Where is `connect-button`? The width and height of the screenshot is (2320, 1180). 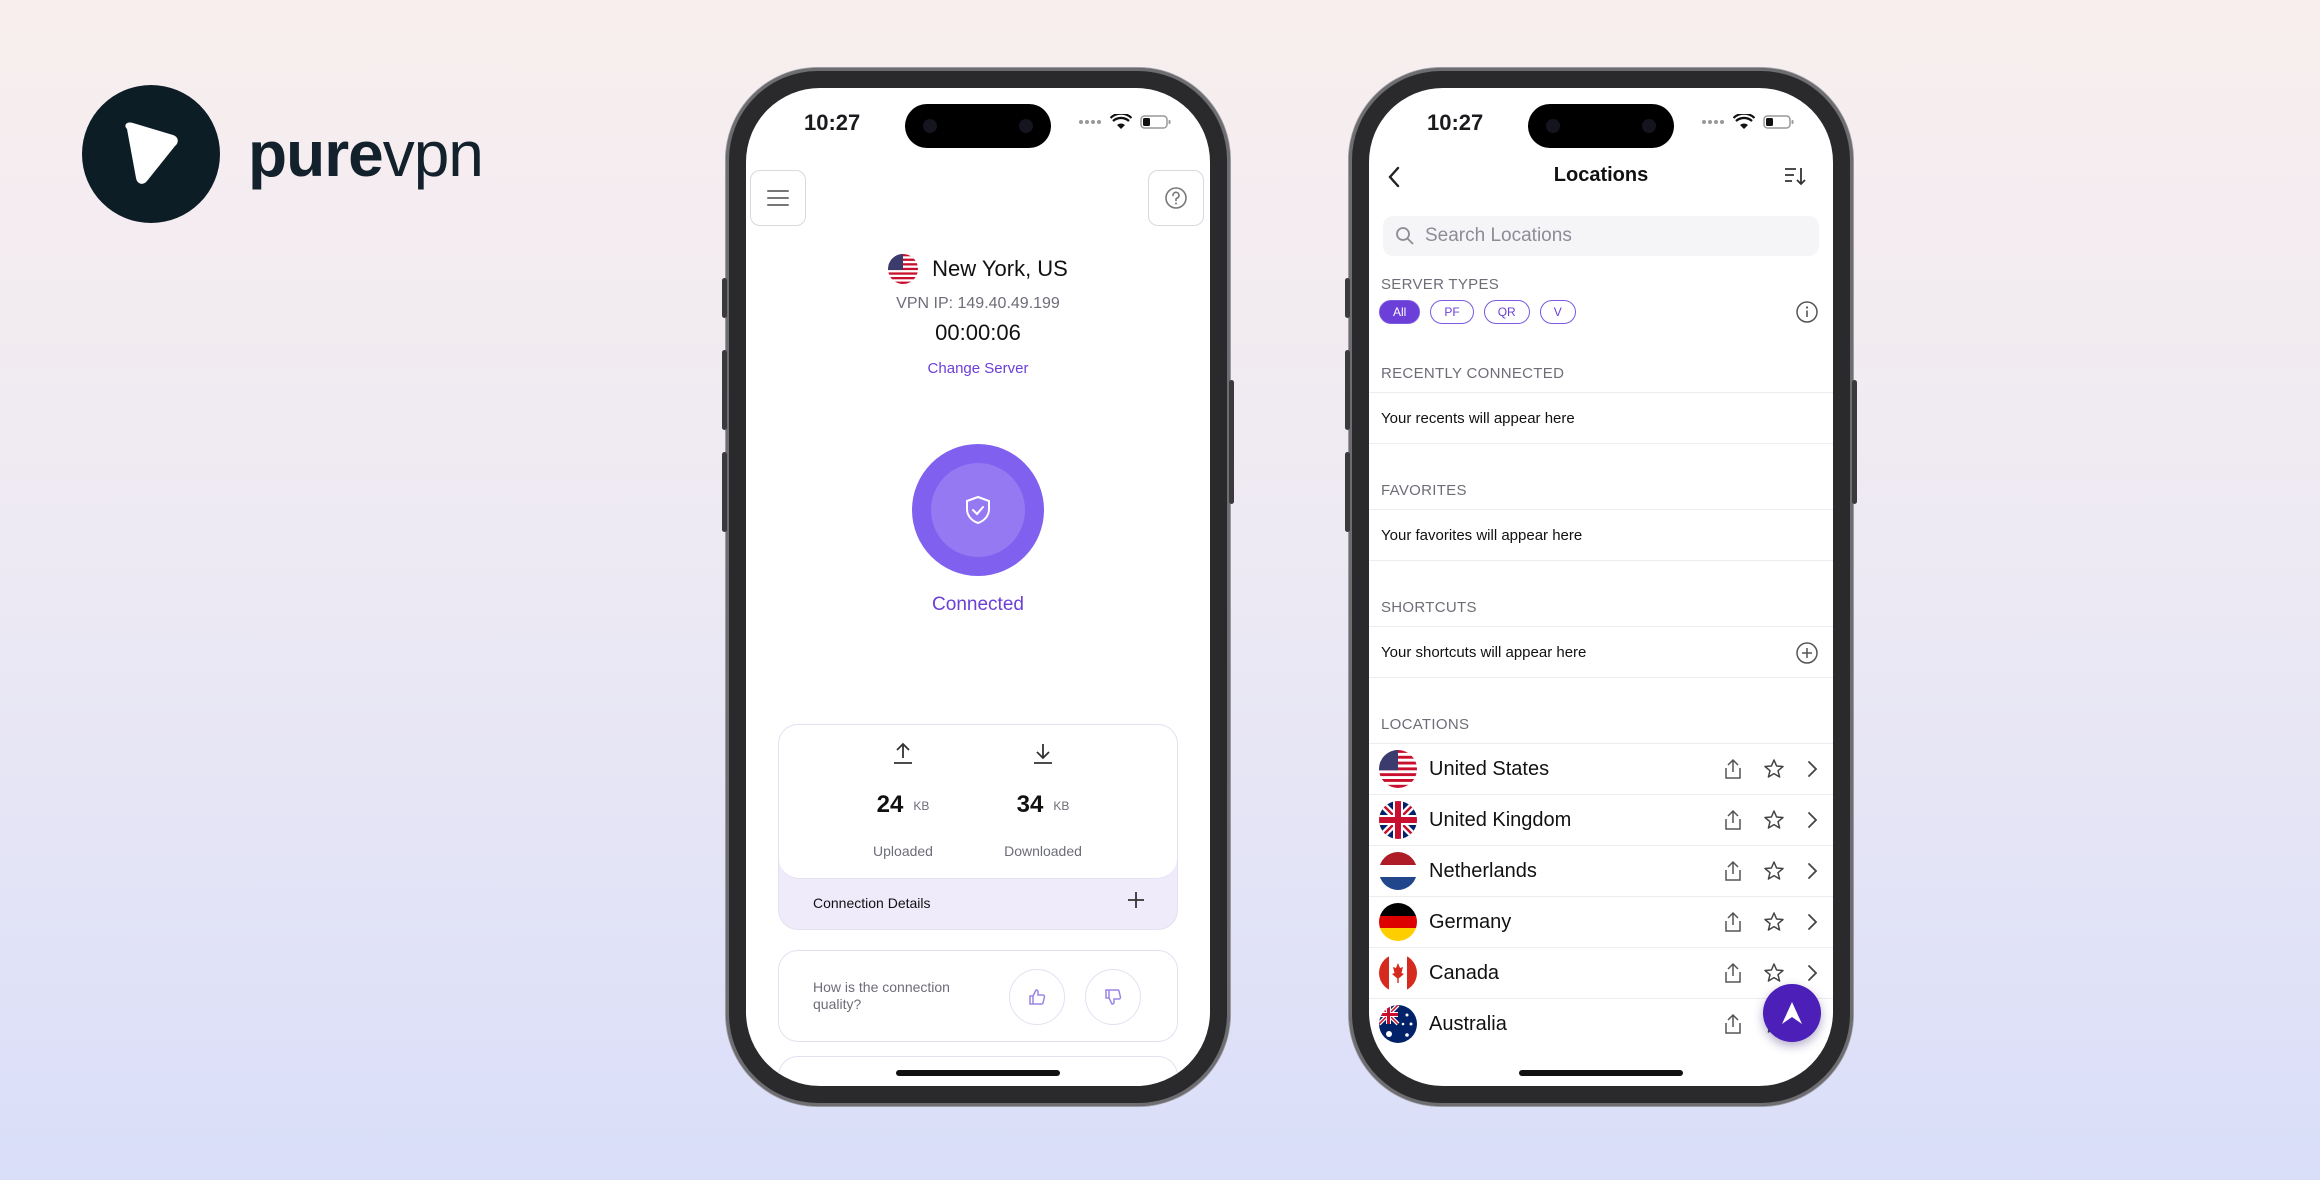
connect-button is located at coordinates (978, 510).